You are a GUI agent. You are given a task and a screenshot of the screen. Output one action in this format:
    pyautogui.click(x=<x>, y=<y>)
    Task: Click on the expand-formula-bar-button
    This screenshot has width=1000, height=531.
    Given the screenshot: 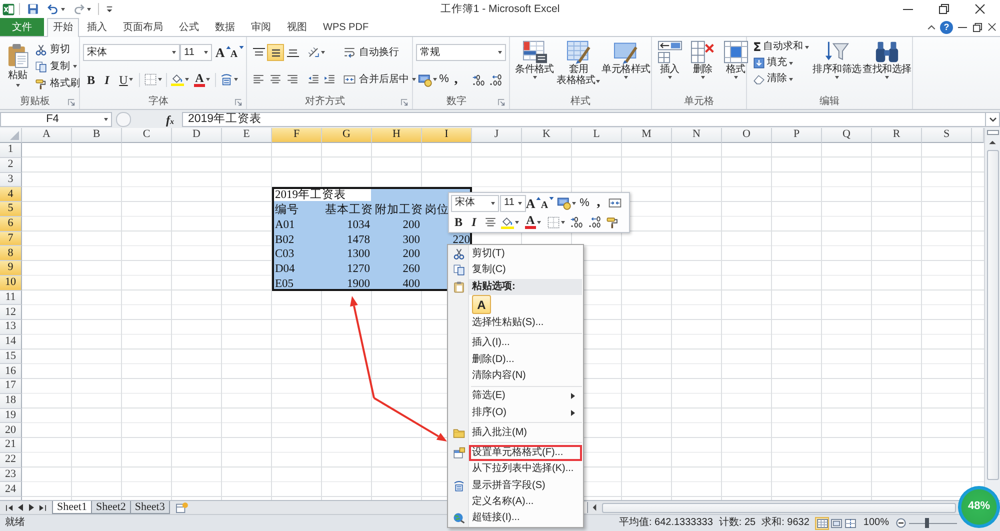 What is the action you would take?
    pyautogui.click(x=993, y=119)
    